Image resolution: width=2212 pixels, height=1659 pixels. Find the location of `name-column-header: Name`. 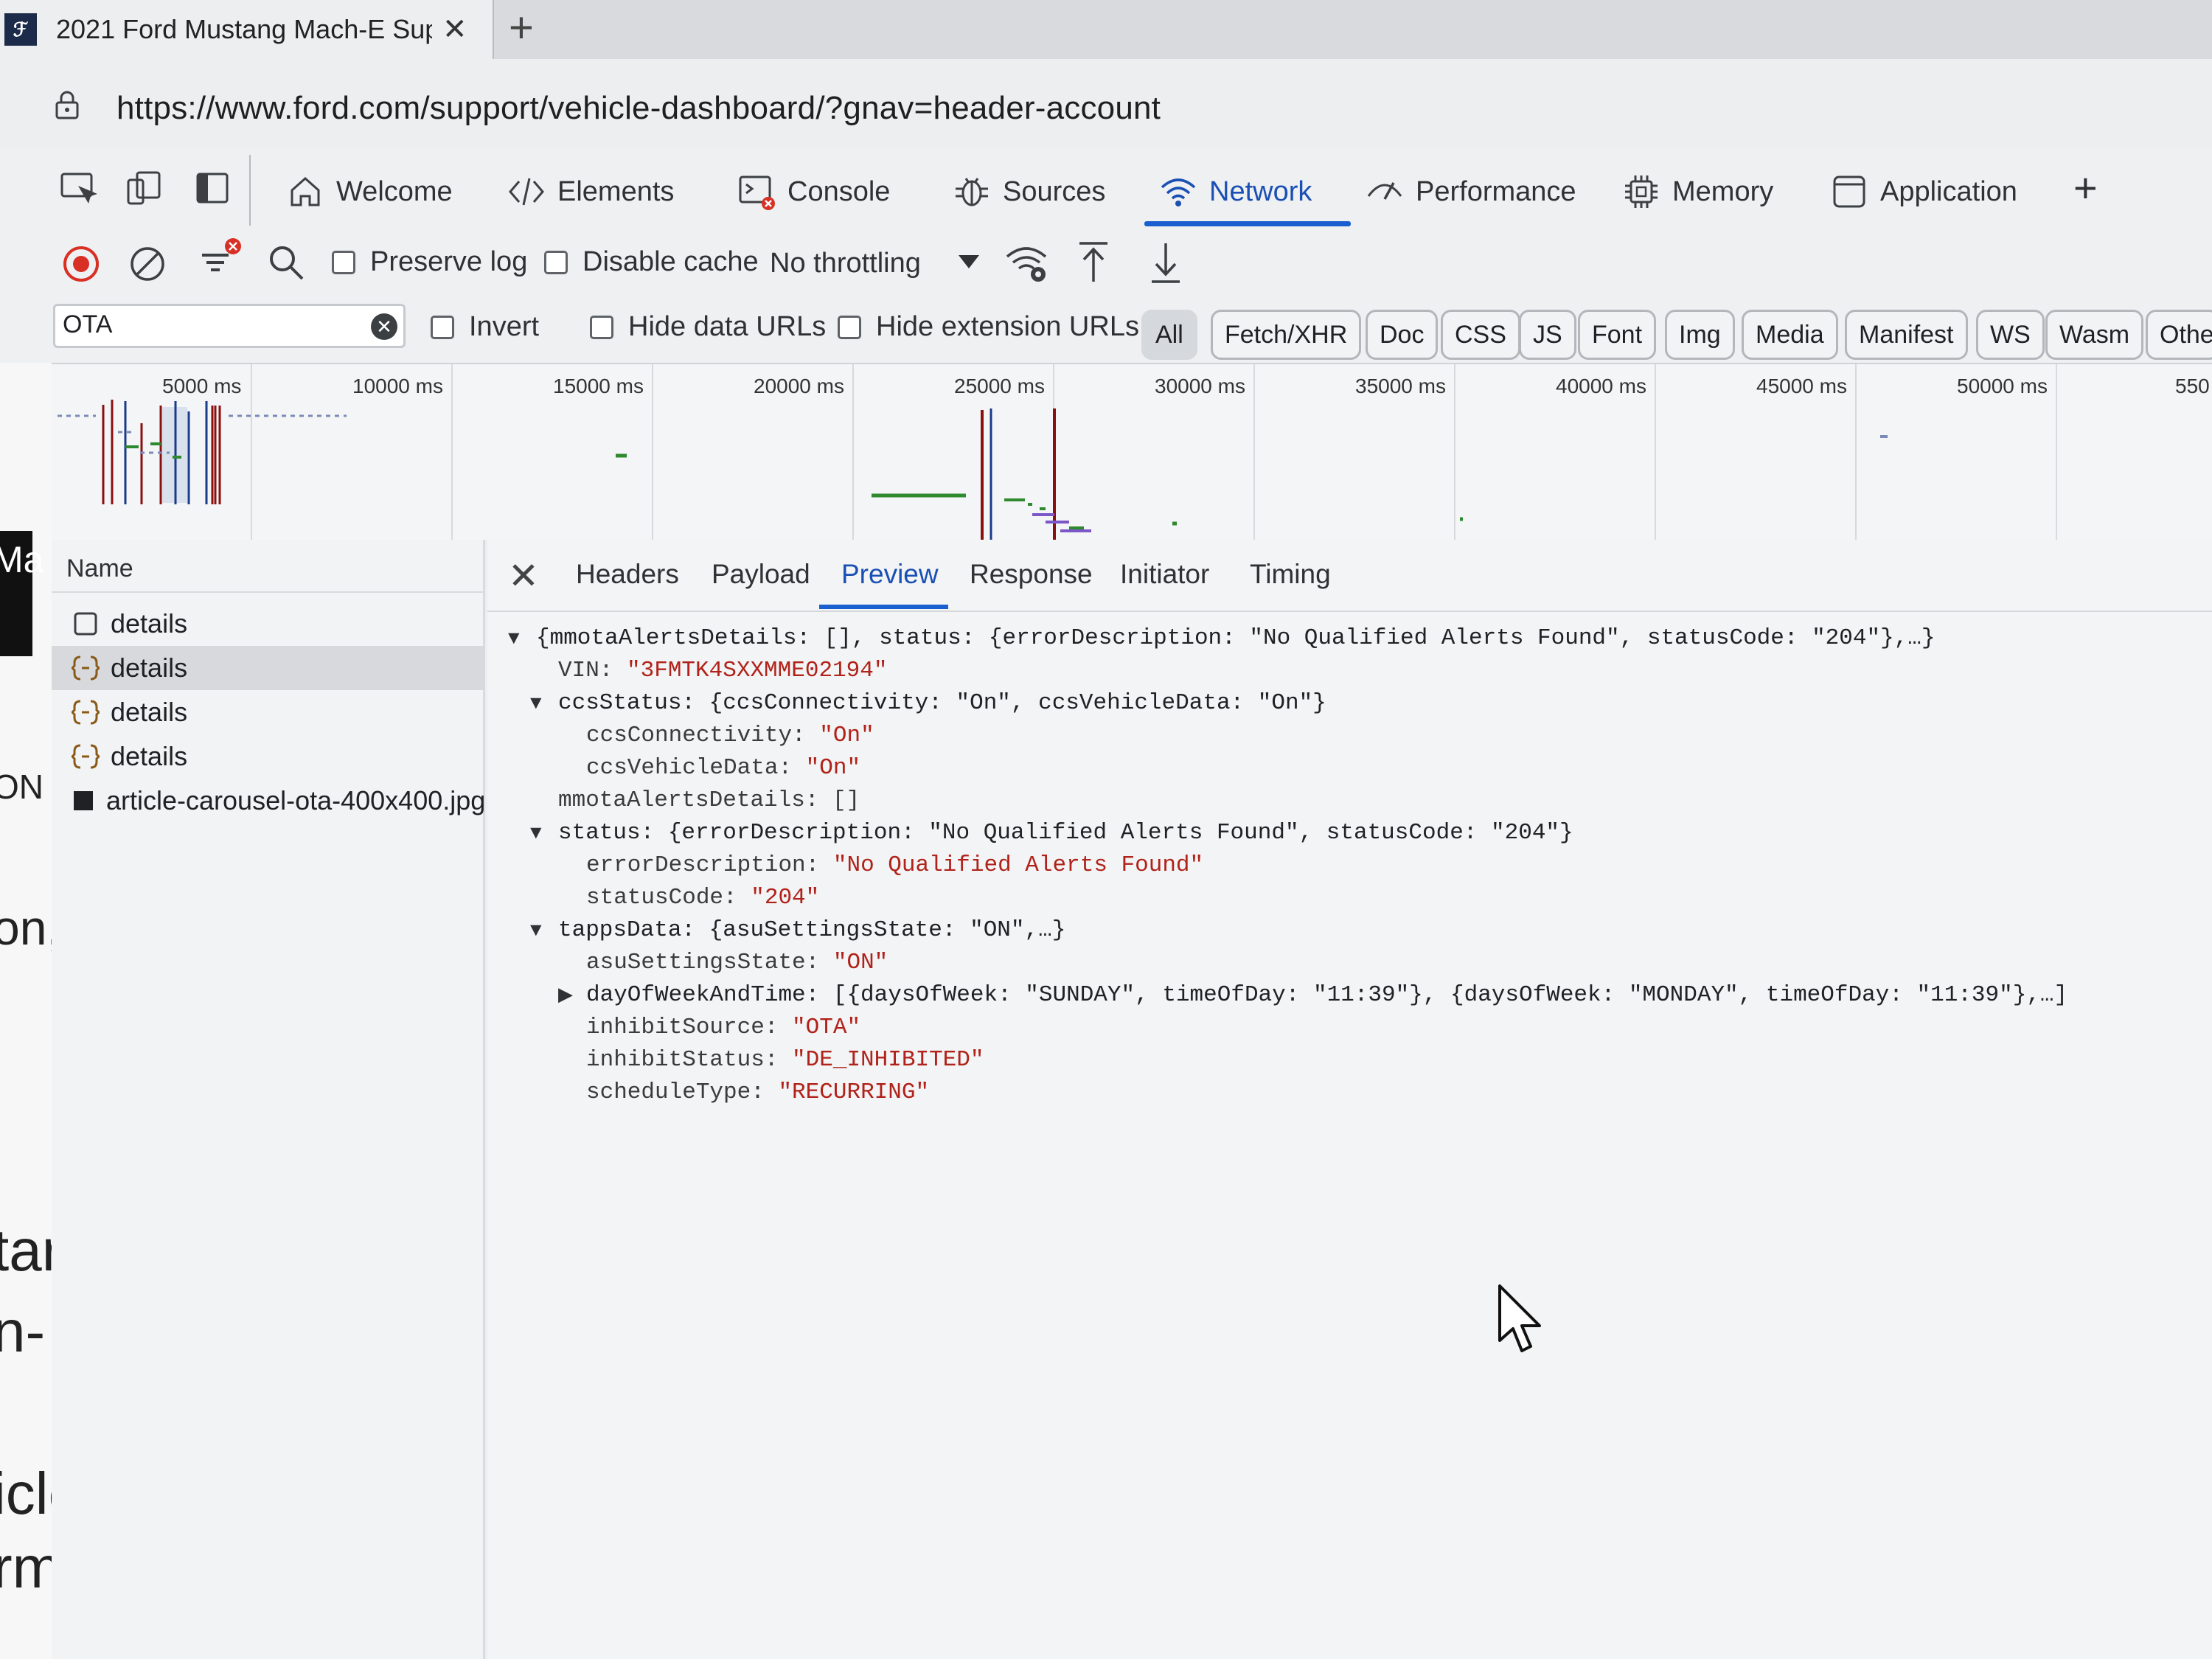

name-column-header: Name is located at coordinates (267, 566).